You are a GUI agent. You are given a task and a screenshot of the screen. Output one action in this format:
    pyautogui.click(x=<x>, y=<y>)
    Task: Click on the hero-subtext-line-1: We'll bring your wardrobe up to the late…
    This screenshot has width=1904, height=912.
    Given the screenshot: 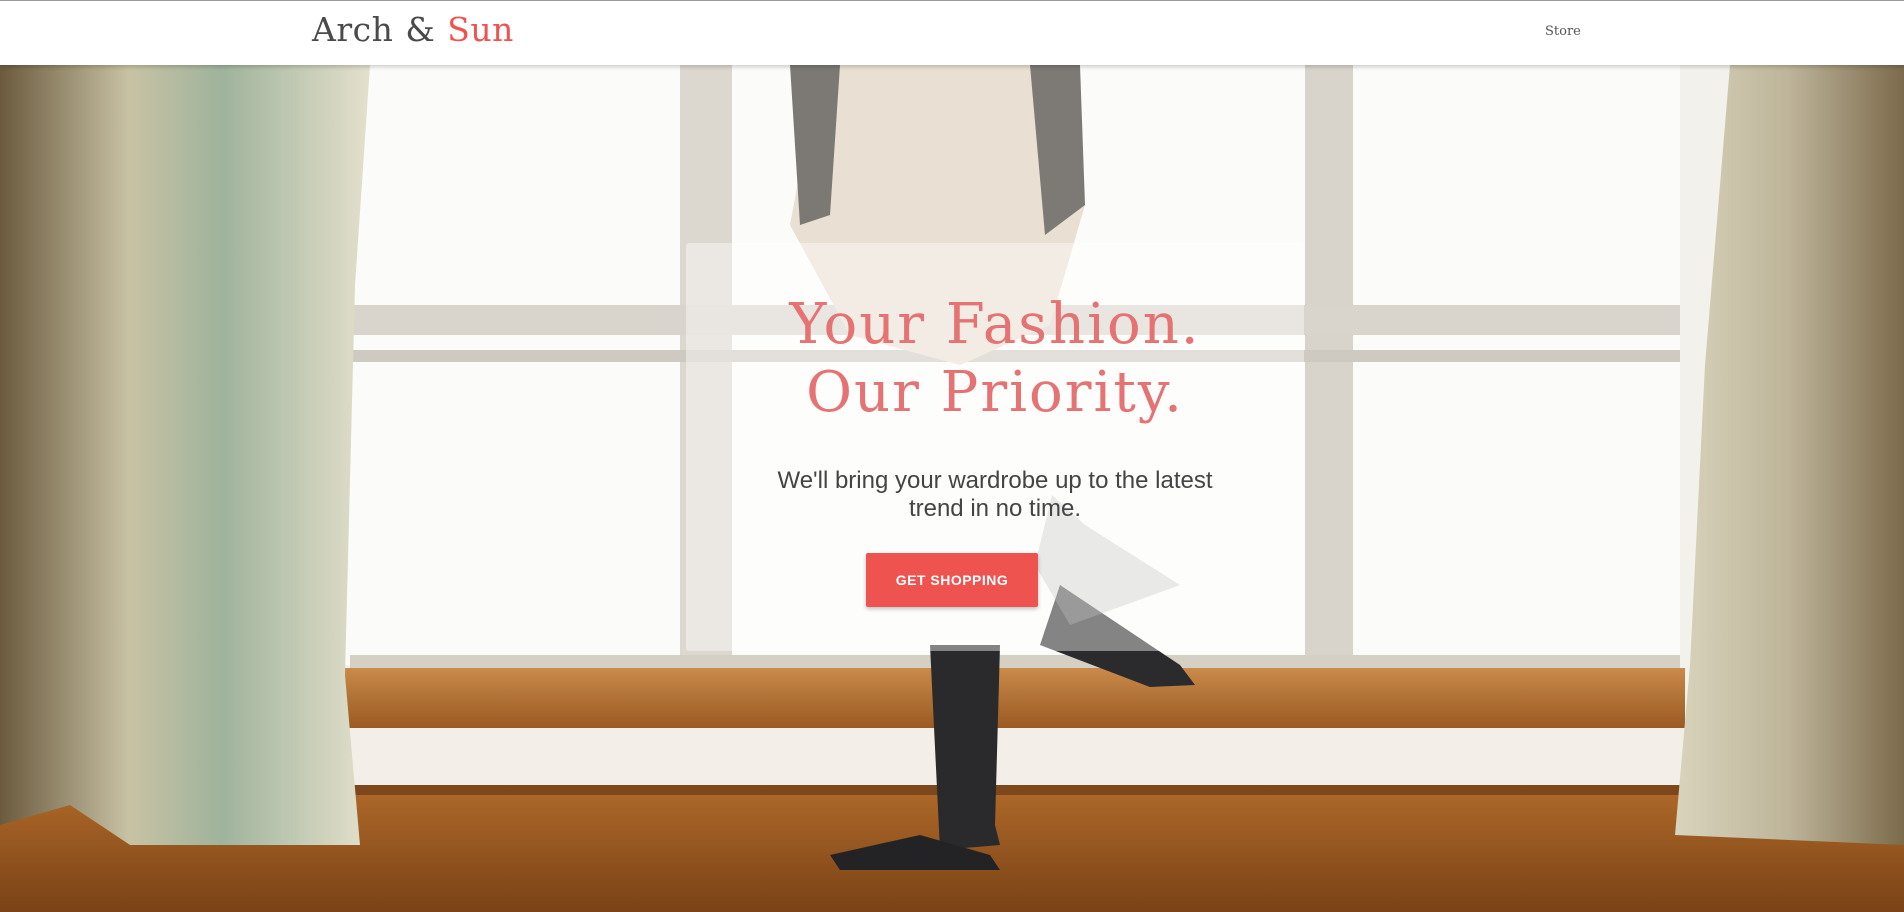 What is the action you would take?
    pyautogui.click(x=995, y=480)
    